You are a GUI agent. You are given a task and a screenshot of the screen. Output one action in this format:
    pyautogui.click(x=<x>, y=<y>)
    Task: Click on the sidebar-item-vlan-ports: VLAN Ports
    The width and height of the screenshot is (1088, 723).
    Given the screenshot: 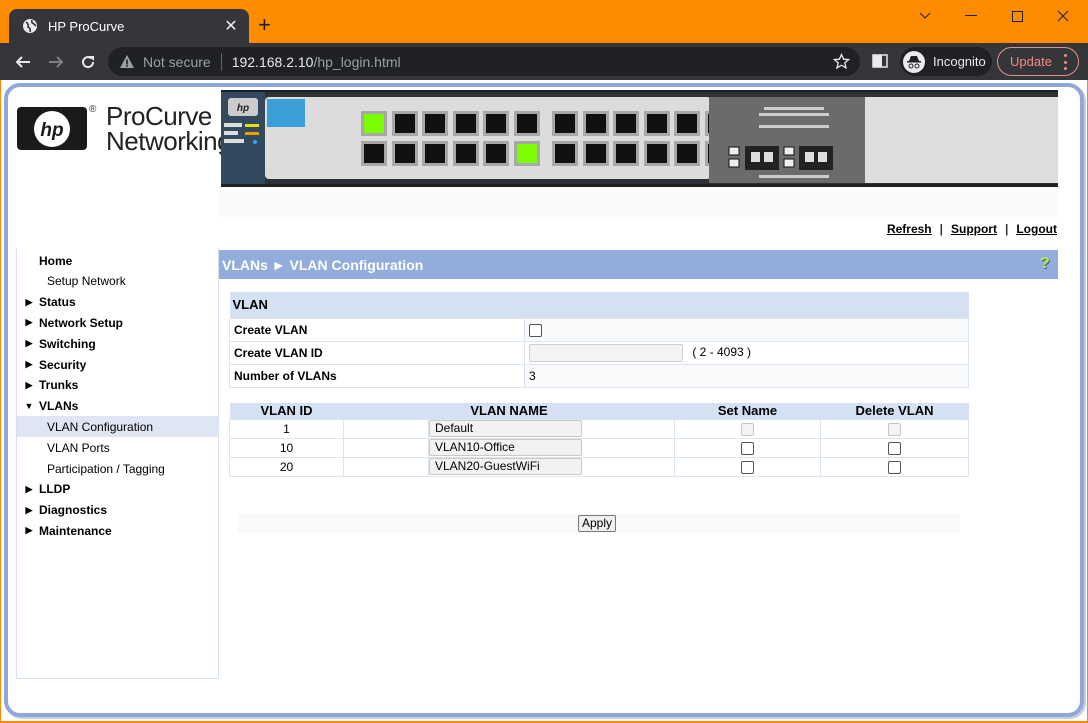 What is the action you would take?
    pyautogui.click(x=117, y=447)
    